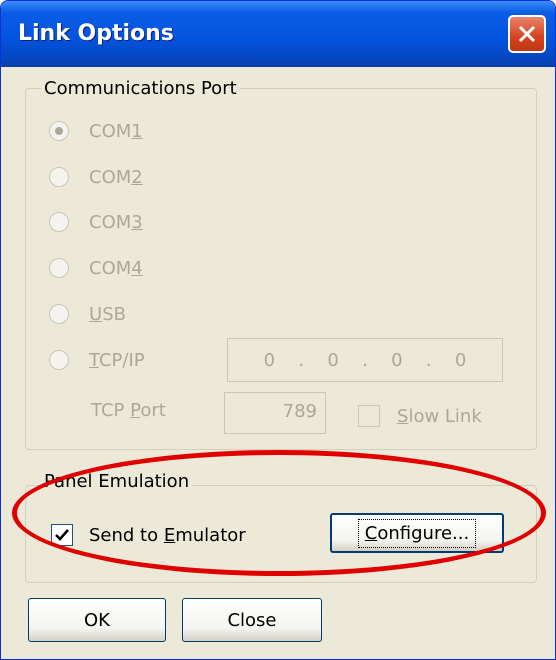  I want to click on radio-com2: COM2, so click(96, 177).